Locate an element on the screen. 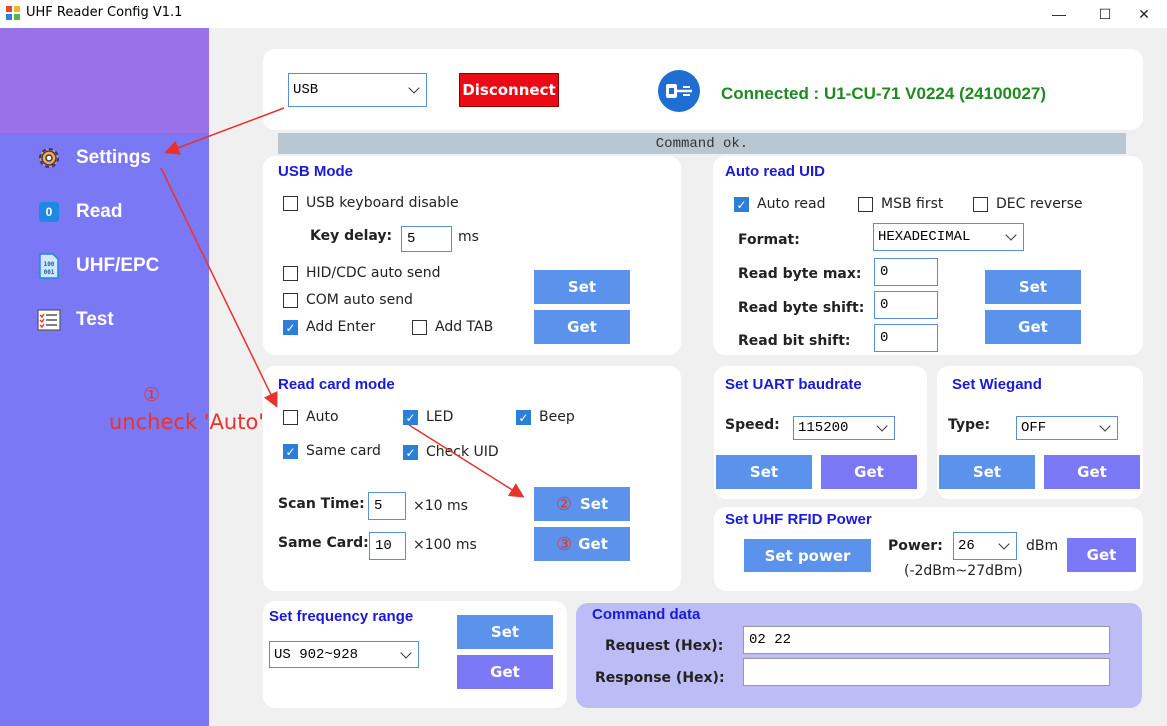 Image resolution: width=1167 pixels, height=726 pixels. auto-read-checkbox: ✓ is located at coordinates (741, 204).